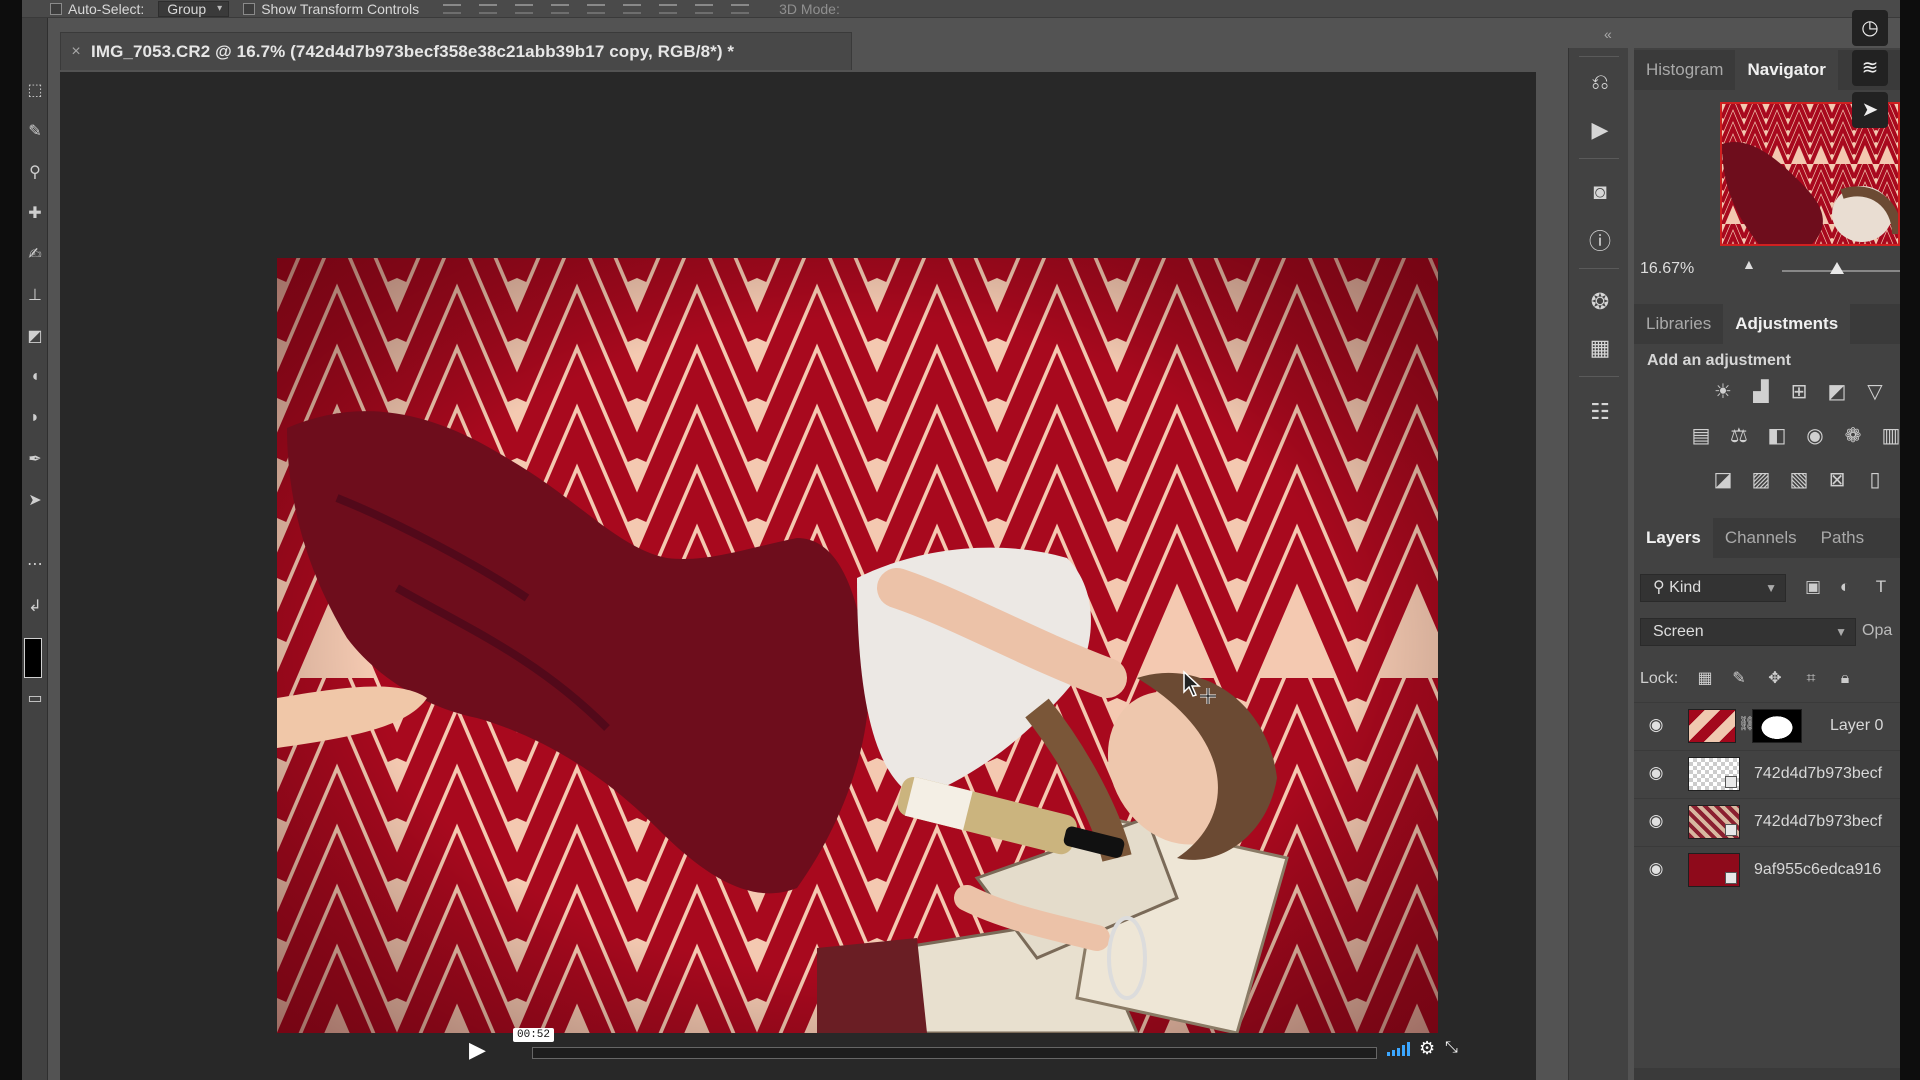 This screenshot has height=1080, width=1920. What do you see at coordinates (35, 213) in the screenshot?
I see `healing-brush-tool-icon: ✚` at bounding box center [35, 213].